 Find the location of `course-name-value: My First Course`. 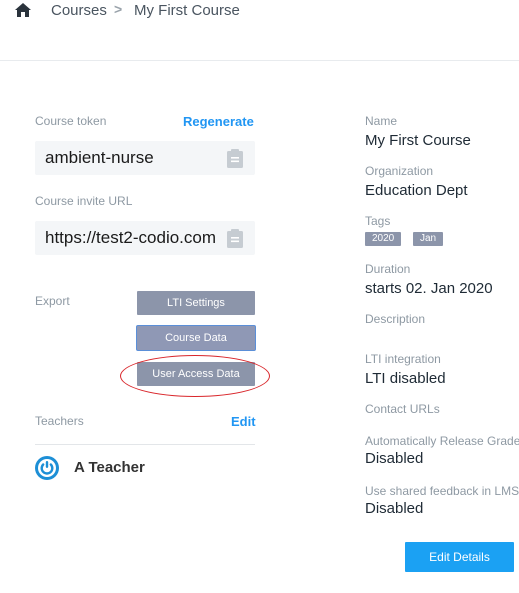

course-name-value: My First Course is located at coordinates (418, 140).